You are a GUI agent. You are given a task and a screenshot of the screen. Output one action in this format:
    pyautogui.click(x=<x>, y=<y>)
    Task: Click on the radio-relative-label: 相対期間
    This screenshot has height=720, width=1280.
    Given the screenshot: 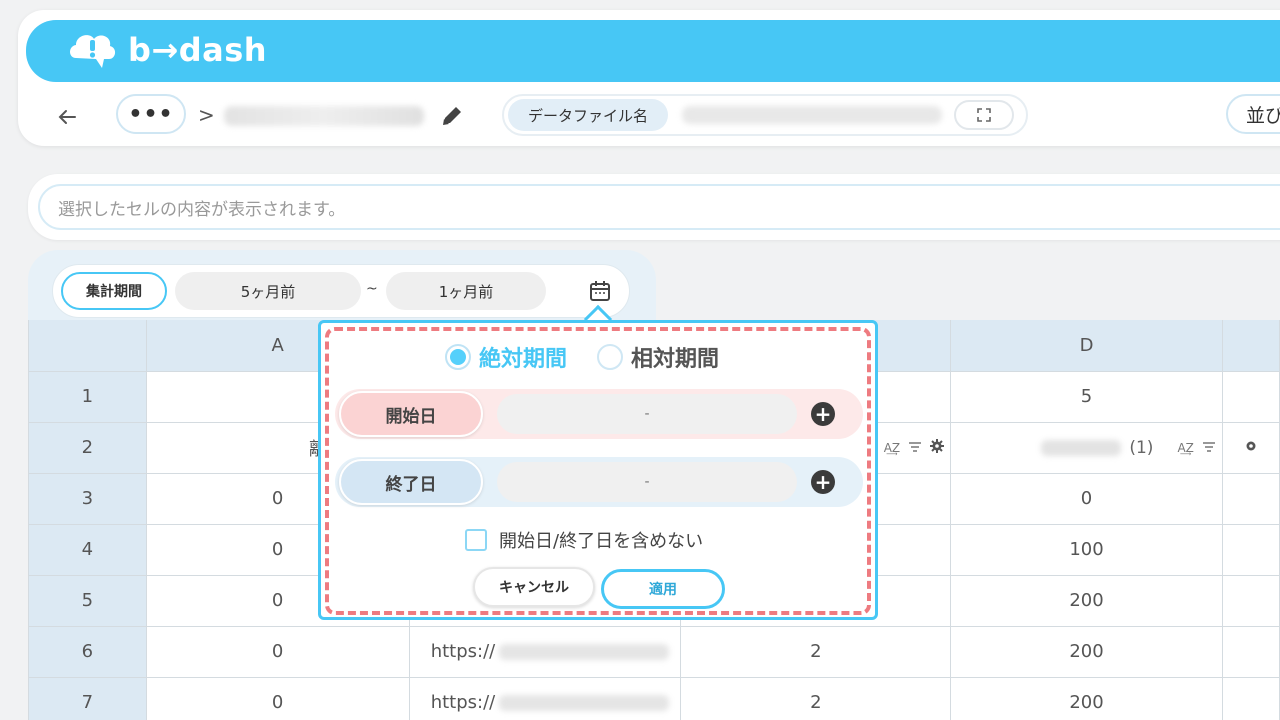 What is the action you would take?
    pyautogui.click(x=675, y=359)
    